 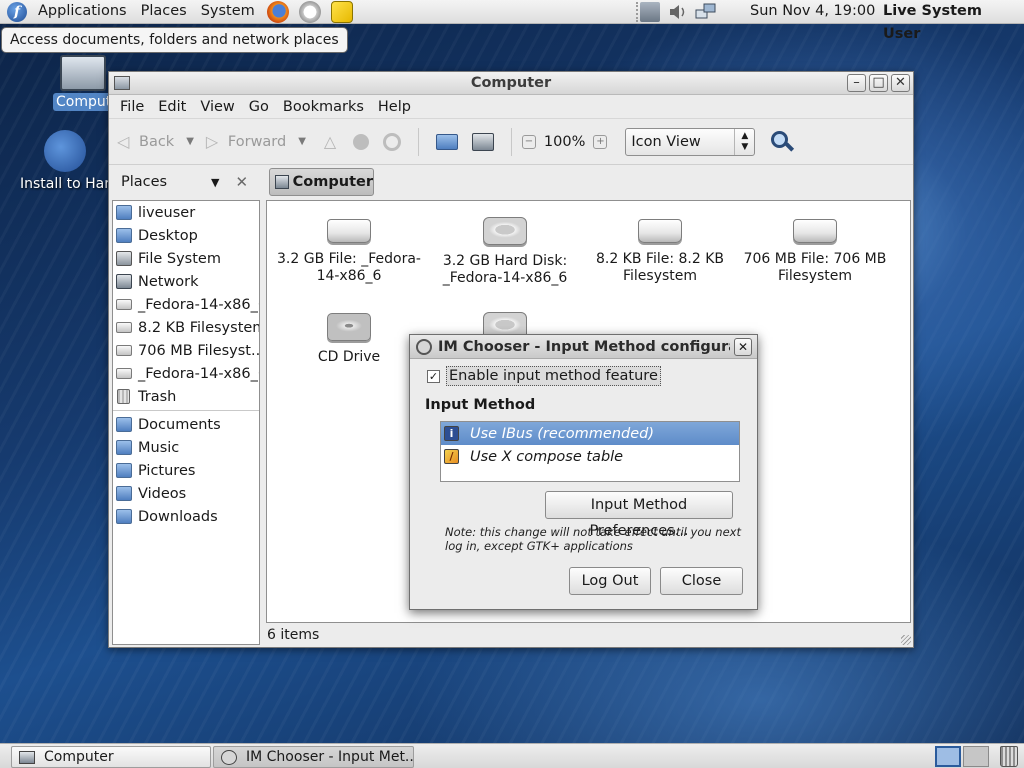 I want to click on fedora-logo-icon: f, so click(x=17, y=11).